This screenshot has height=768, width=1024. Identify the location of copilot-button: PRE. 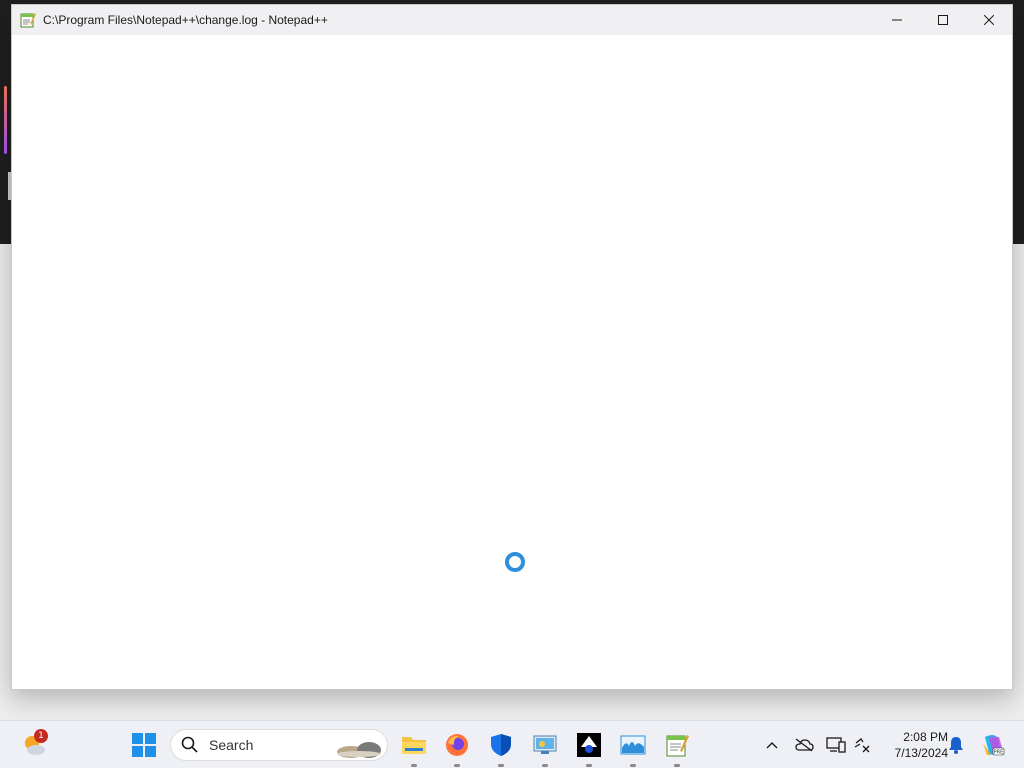
(993, 745).